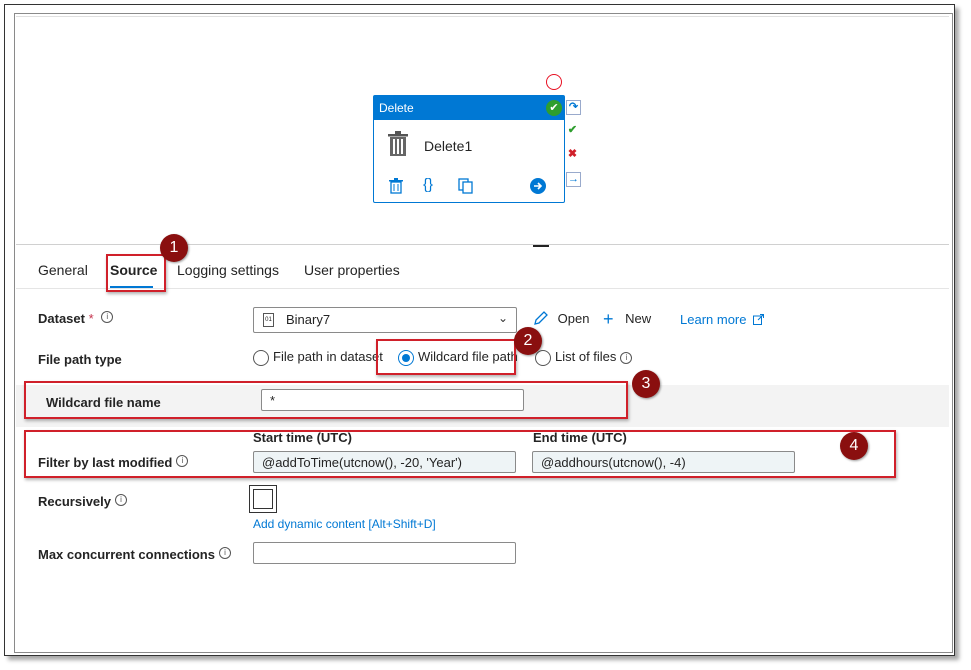 The width and height of the screenshot is (971, 670). I want to click on validated-check-icon: ✔, so click(554, 108).